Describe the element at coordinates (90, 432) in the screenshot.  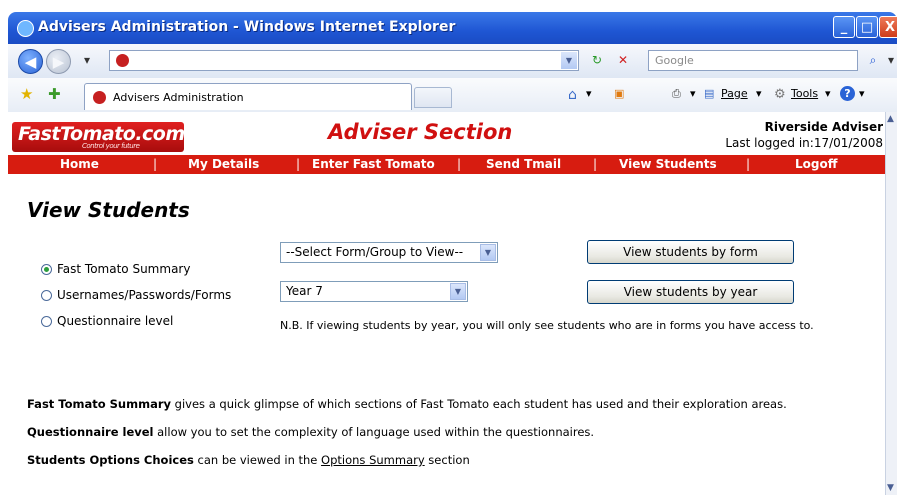
I see `info-term: Questionnaire level` at that location.